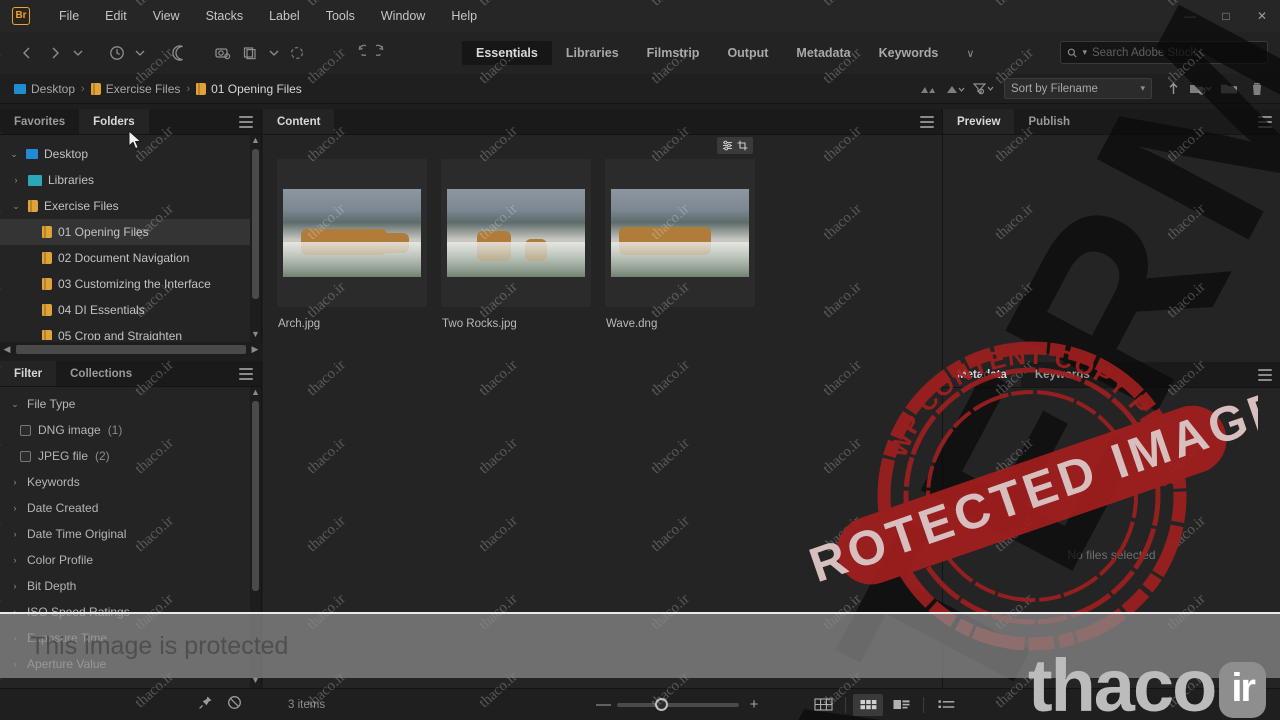 This screenshot has height=720, width=1280. Describe the element at coordinates (1173, 89) in the screenshot. I see `sort-ascending-icon` at that location.